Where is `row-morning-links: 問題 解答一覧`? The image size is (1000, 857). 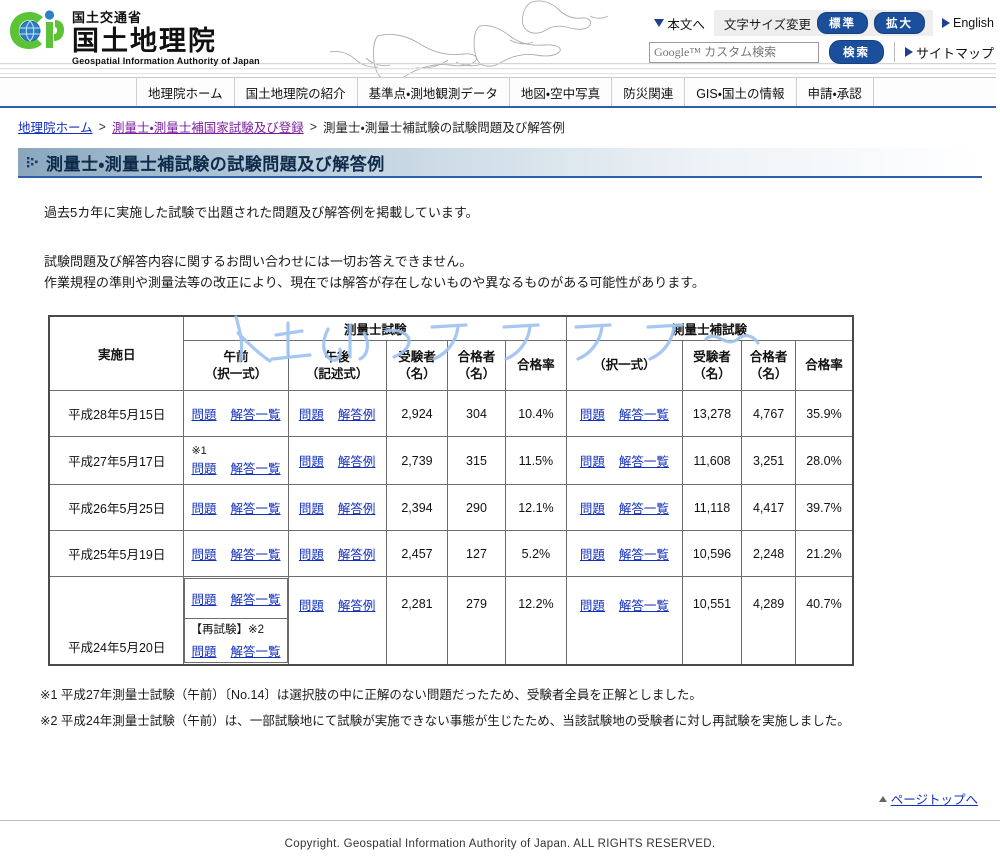
row-morning-links: 問題 解答一覧 is located at coordinates (236, 413).